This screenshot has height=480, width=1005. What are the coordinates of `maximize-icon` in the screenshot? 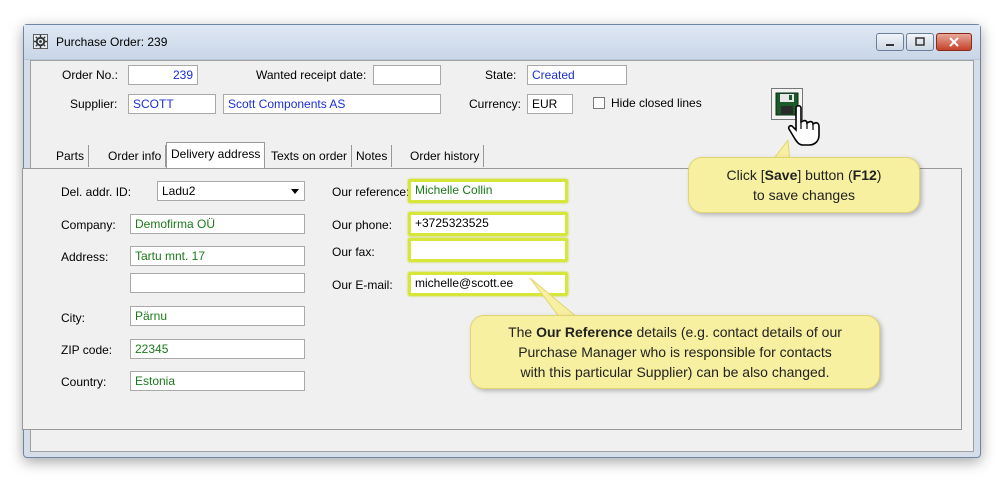 It's located at (920, 41).